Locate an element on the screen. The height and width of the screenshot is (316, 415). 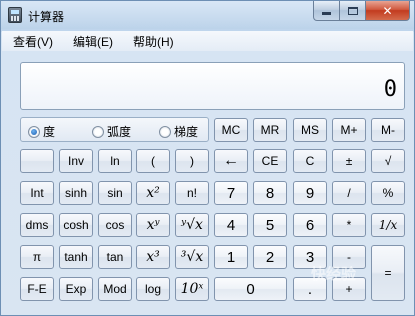
menu-help: 帮助(H) is located at coordinates (153, 41).